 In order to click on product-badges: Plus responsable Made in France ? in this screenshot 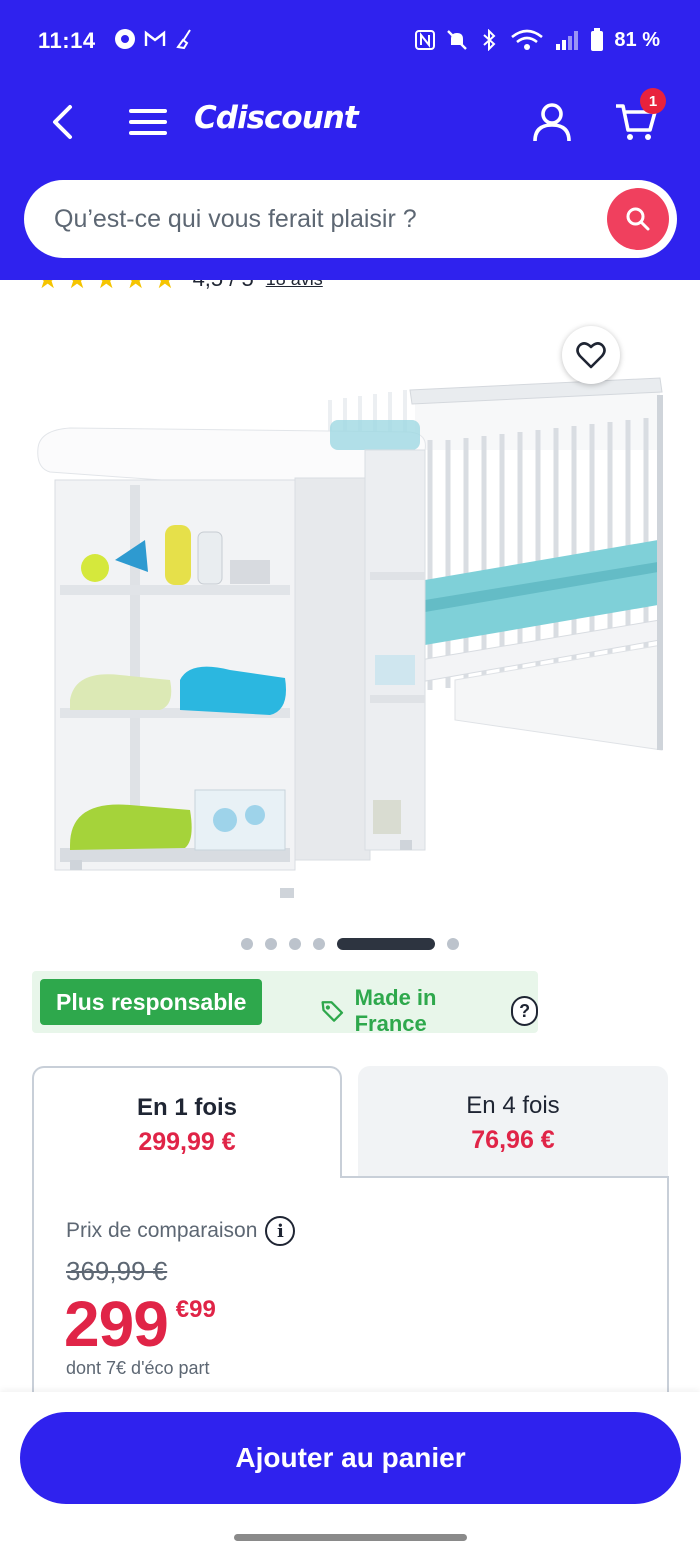, I will do `click(285, 1003)`.